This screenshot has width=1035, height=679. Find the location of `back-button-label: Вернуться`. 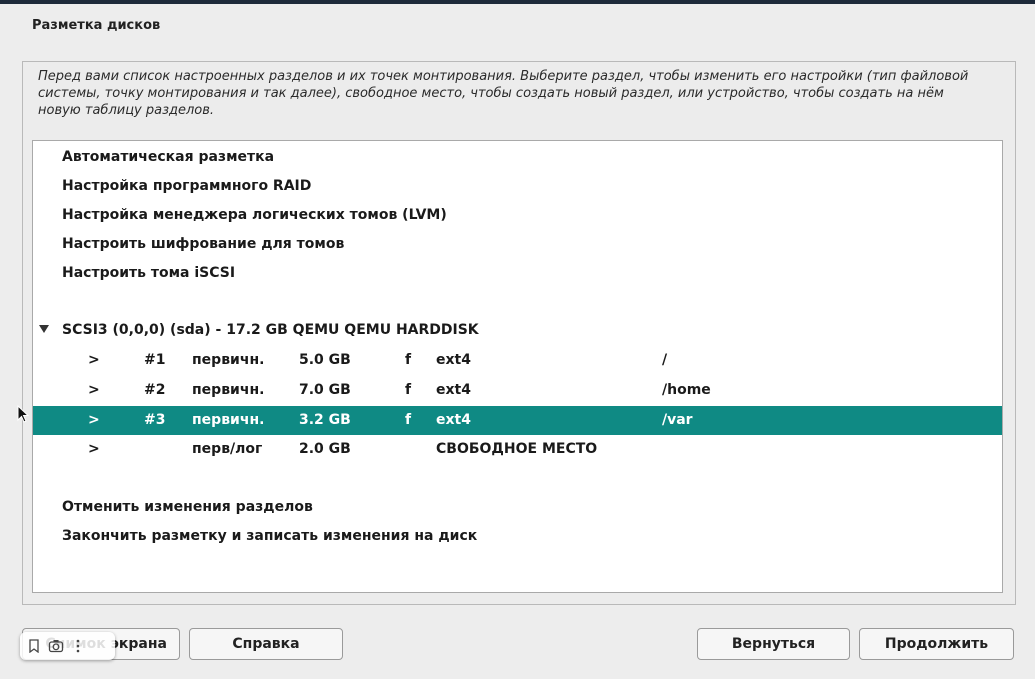

back-button-label: Вернуться is located at coordinates (773, 644).